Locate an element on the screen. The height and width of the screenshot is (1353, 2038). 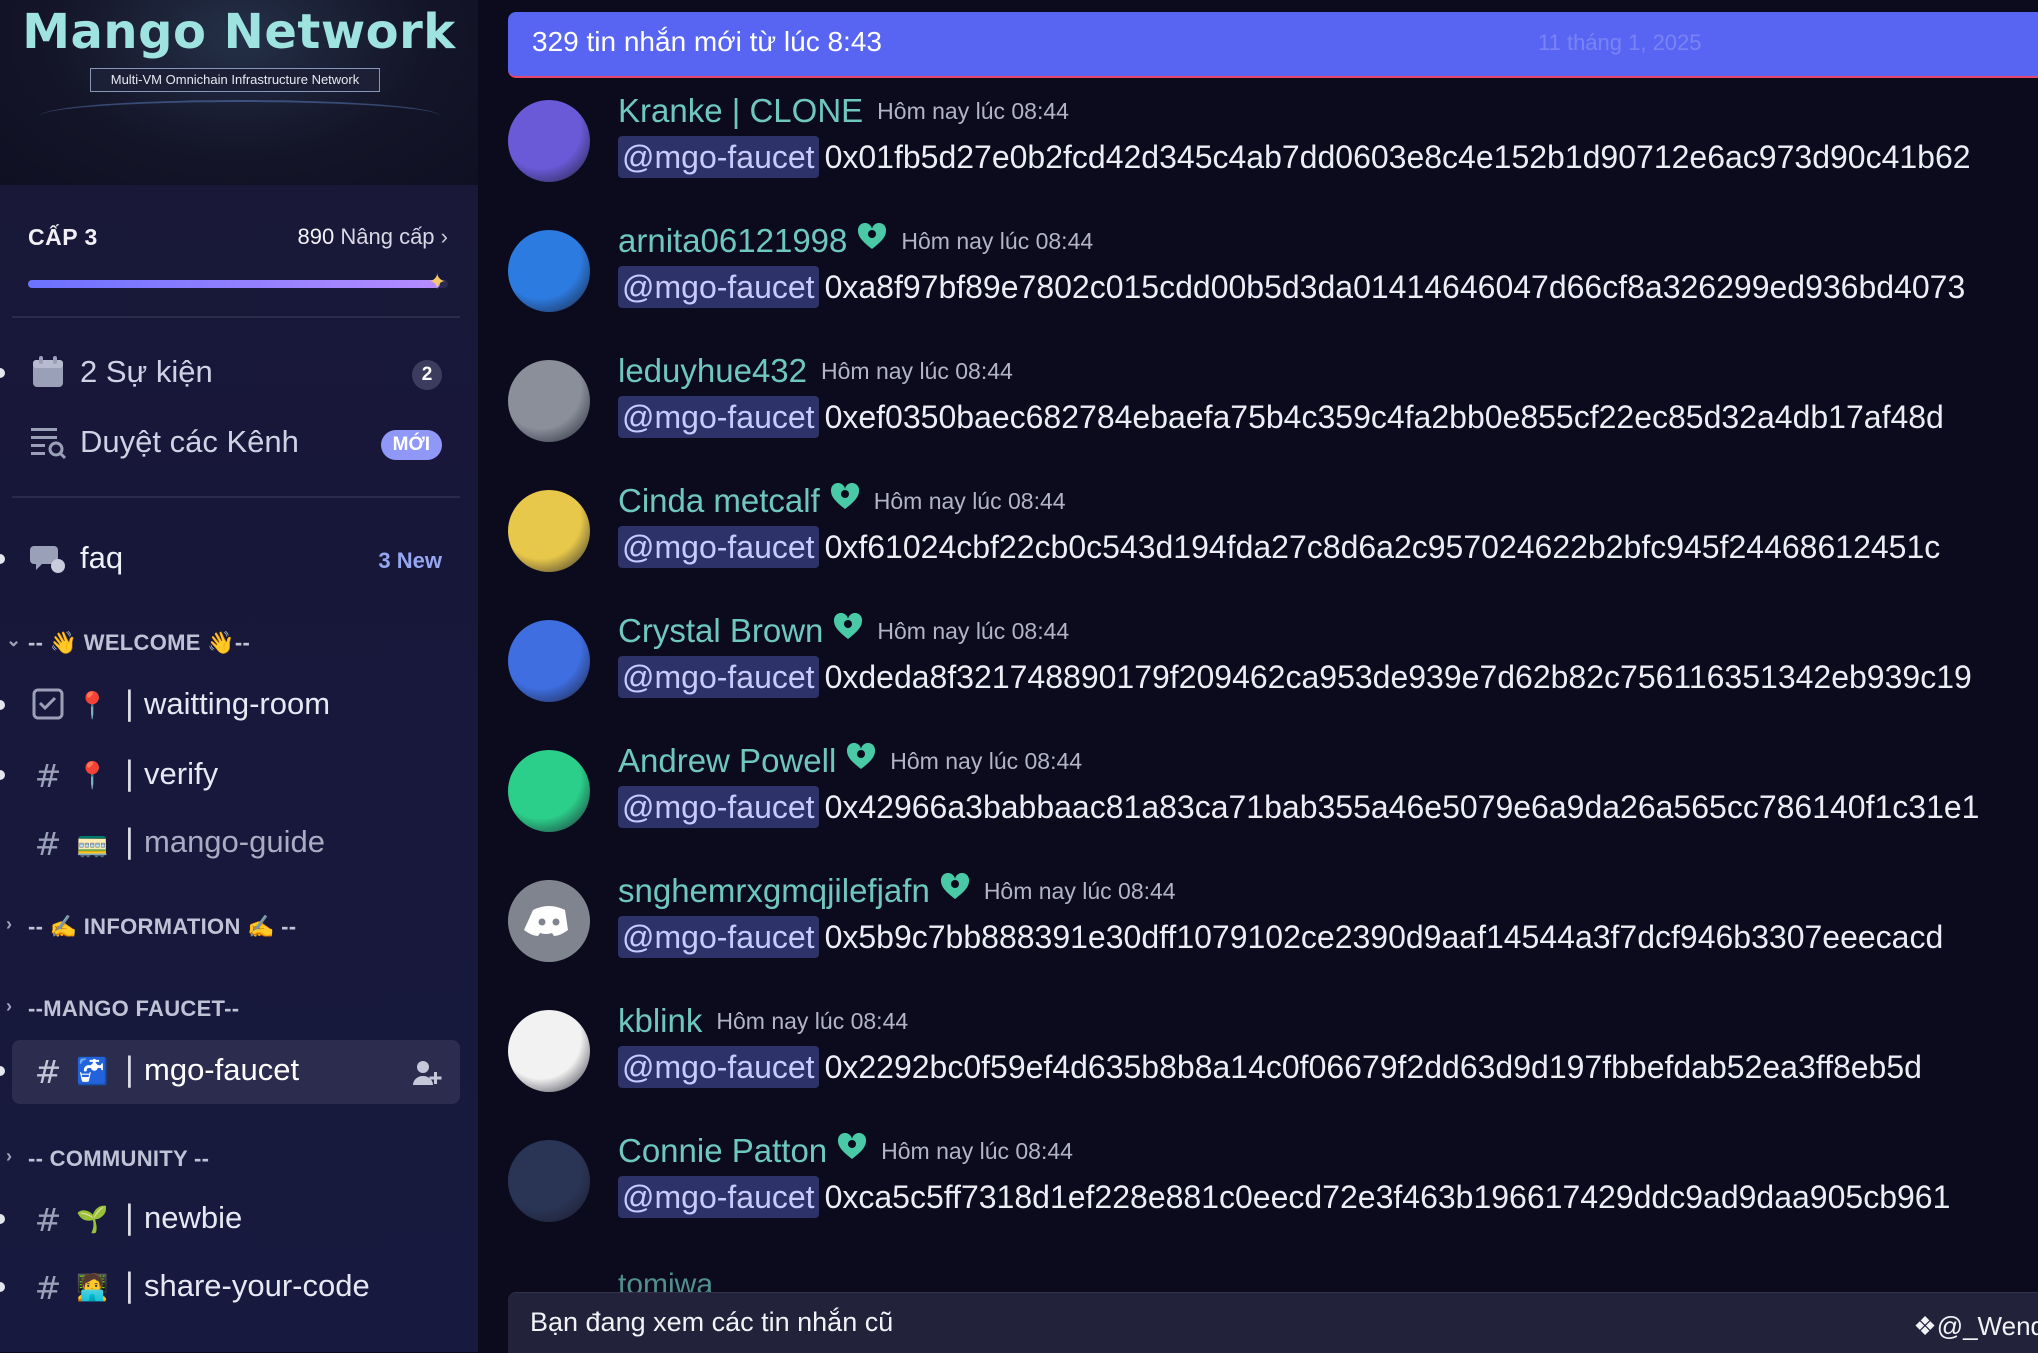
forum-icon is located at coordinates (48, 560).